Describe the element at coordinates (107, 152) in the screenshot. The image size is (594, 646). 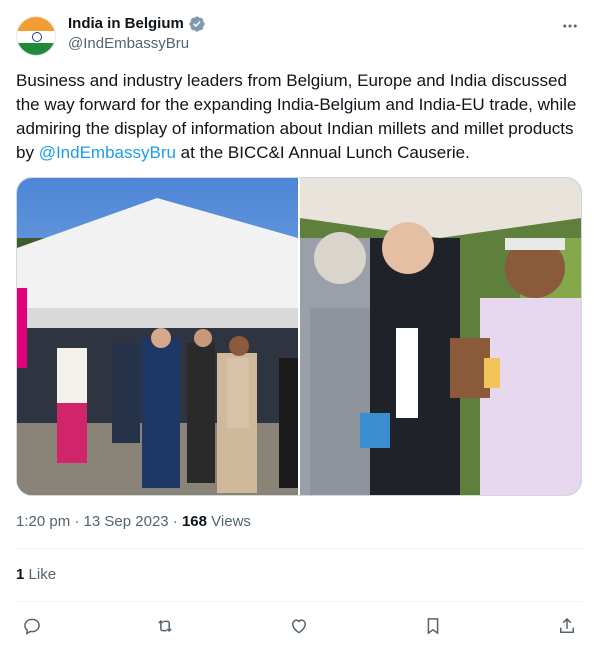
I see `mention-link: @IndEmbassyBru` at that location.